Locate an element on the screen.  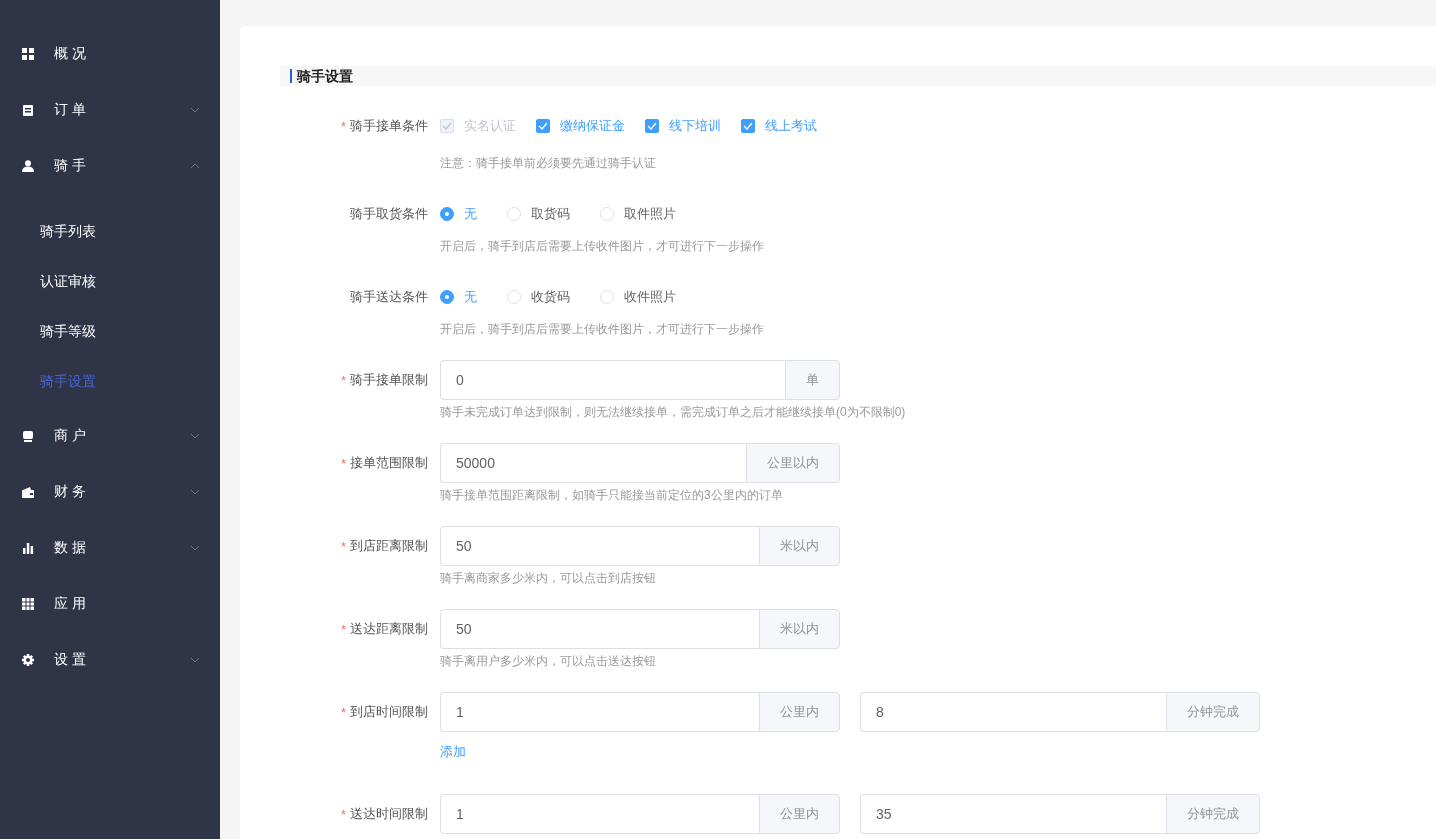
hint-text: 骑手未完成订单达到限制，则无法继续接单，需完成订单之后才能继续接单(0为不限制0) is located at coordinates (673, 412).